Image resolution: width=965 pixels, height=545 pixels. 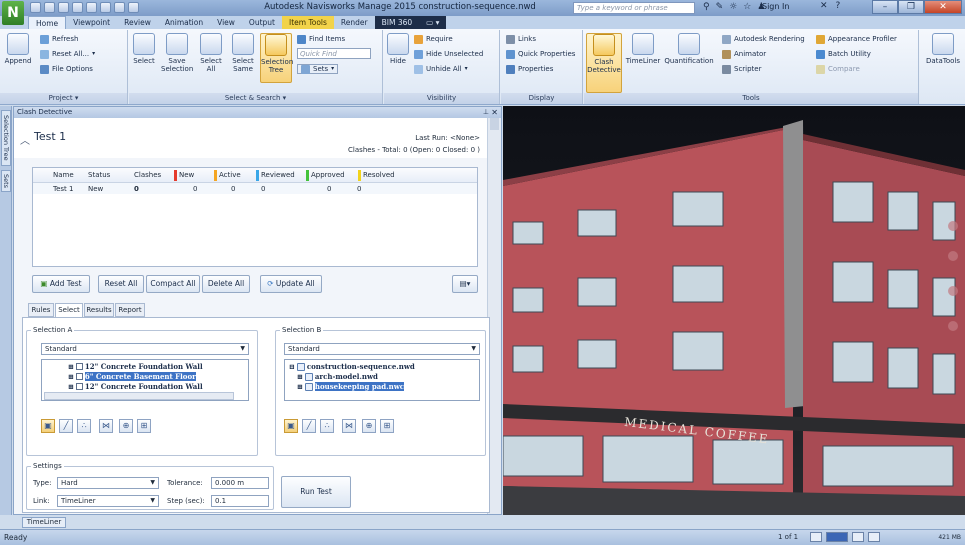 What do you see at coordinates (135, 366) in the screenshot?
I see `tree-item: ⊞ 12" Concrete Foundation Wall` at bounding box center [135, 366].